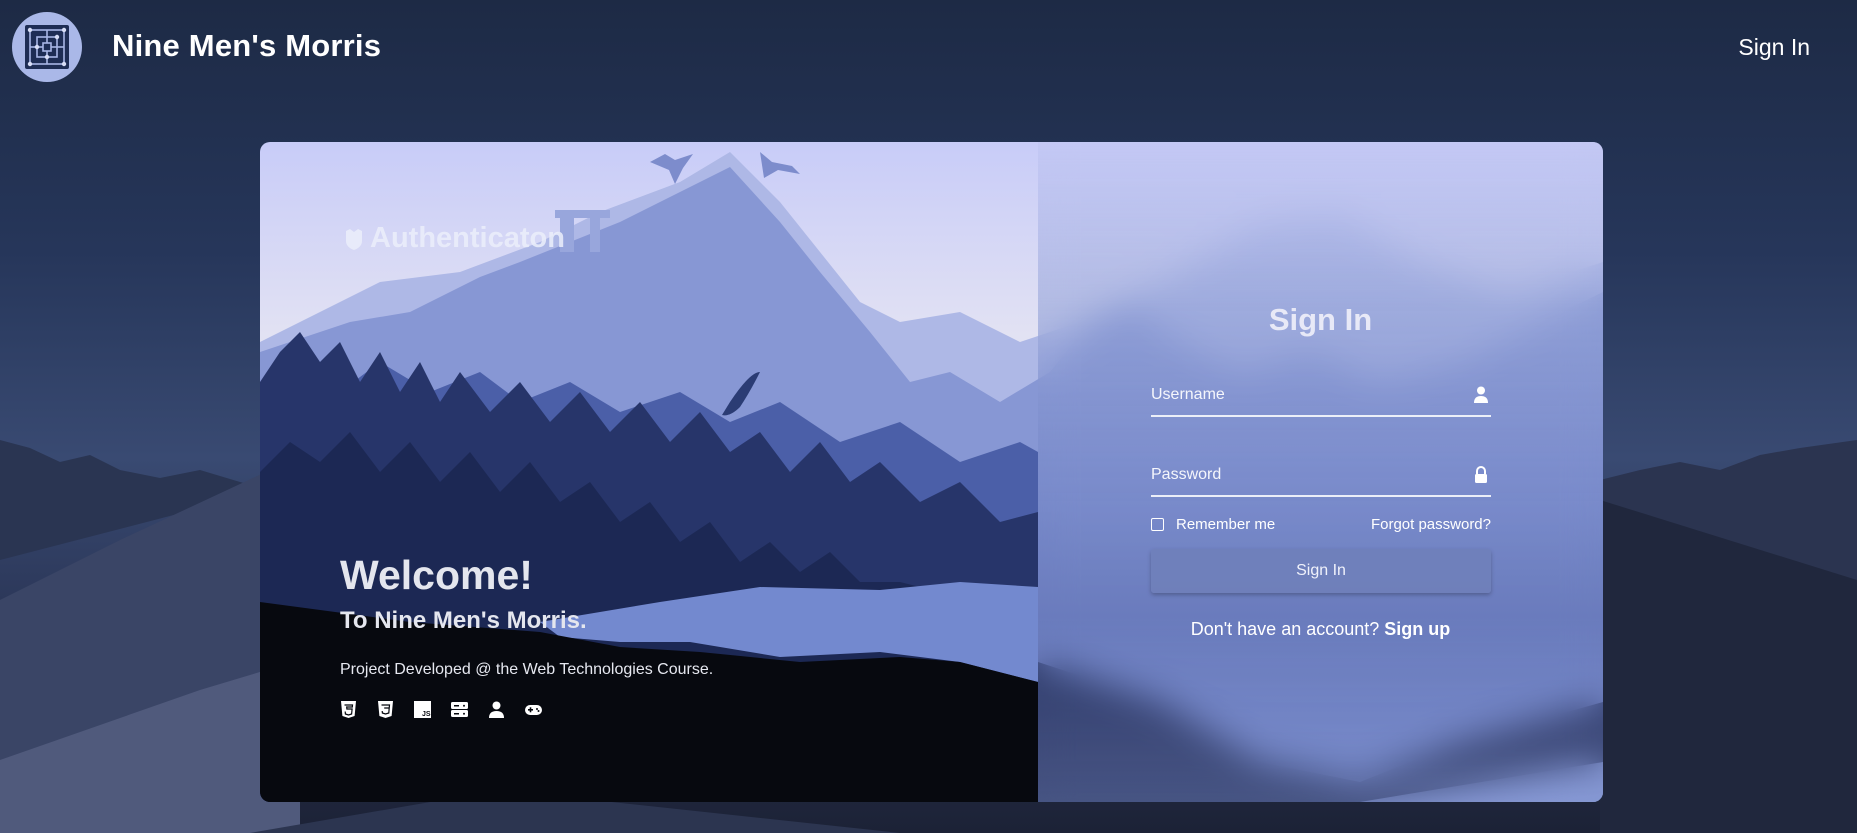  I want to click on auth-brand: Authenticaton, so click(454, 238).